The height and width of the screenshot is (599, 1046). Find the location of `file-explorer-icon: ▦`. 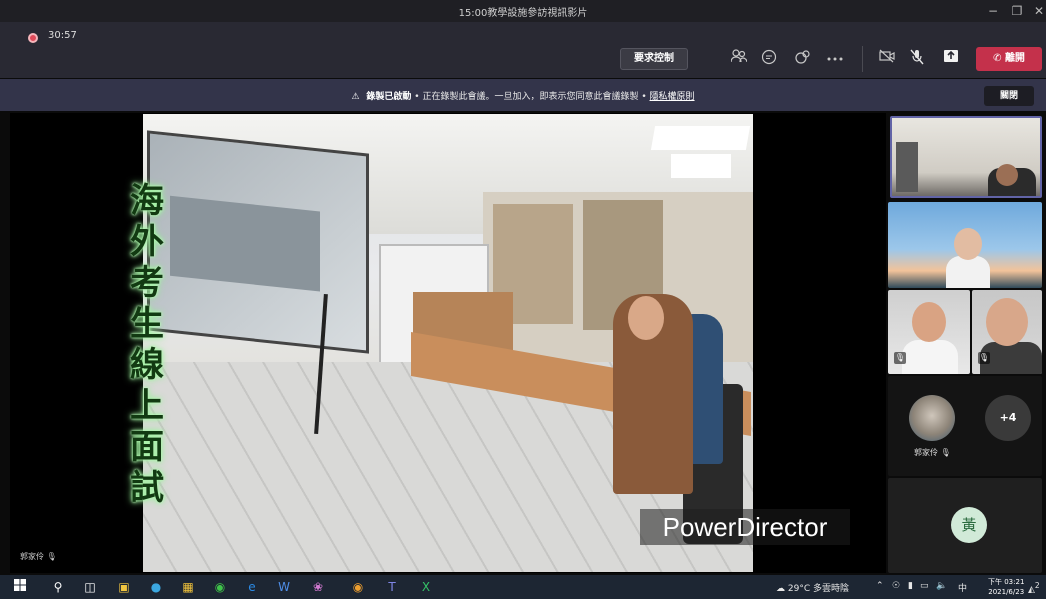

file-explorer-icon: ▦ is located at coordinates (188, 587).